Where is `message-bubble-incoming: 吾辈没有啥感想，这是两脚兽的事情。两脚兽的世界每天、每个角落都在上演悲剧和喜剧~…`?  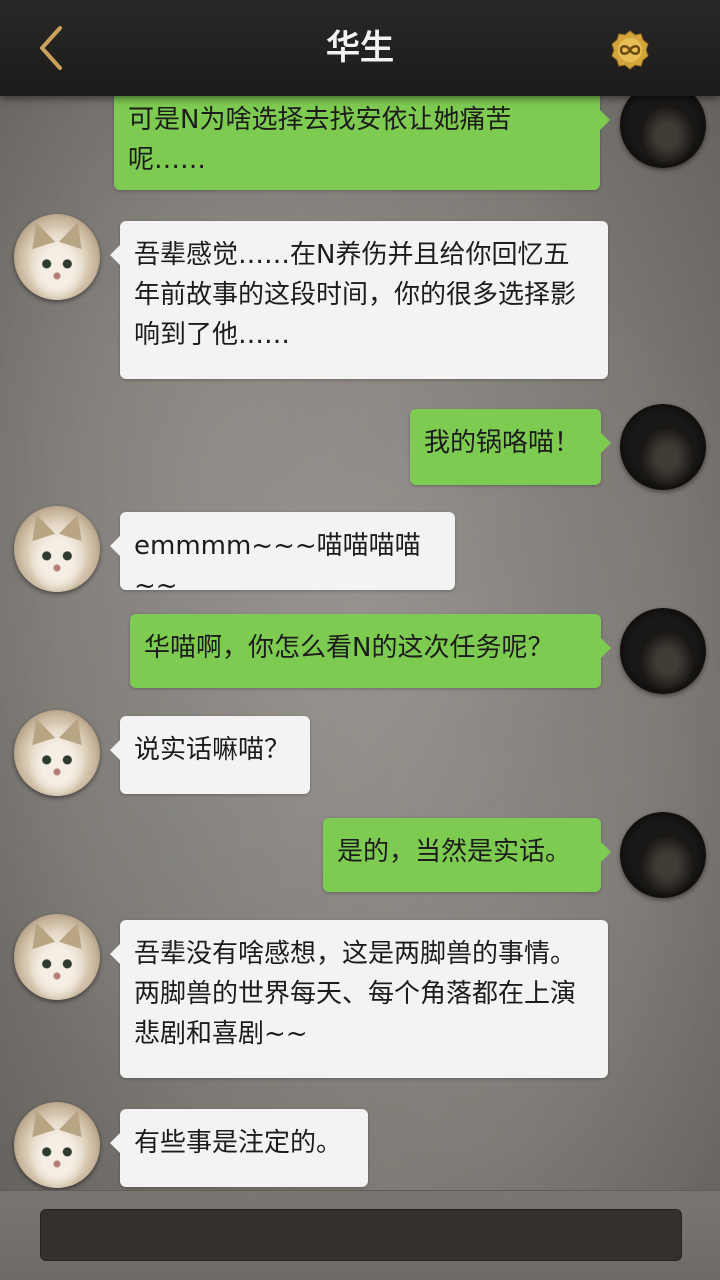 message-bubble-incoming: 吾辈没有啥感想，这是两脚兽的事情。两脚兽的世界每天、每个角落都在上演悲剧和喜剧~… is located at coordinates (359, 999).